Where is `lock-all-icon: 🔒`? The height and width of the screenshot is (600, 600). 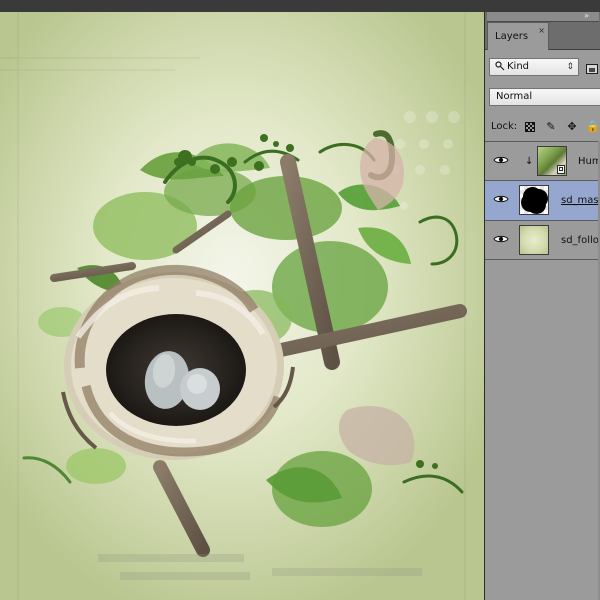 lock-all-icon: 🔒 is located at coordinates (593, 127).